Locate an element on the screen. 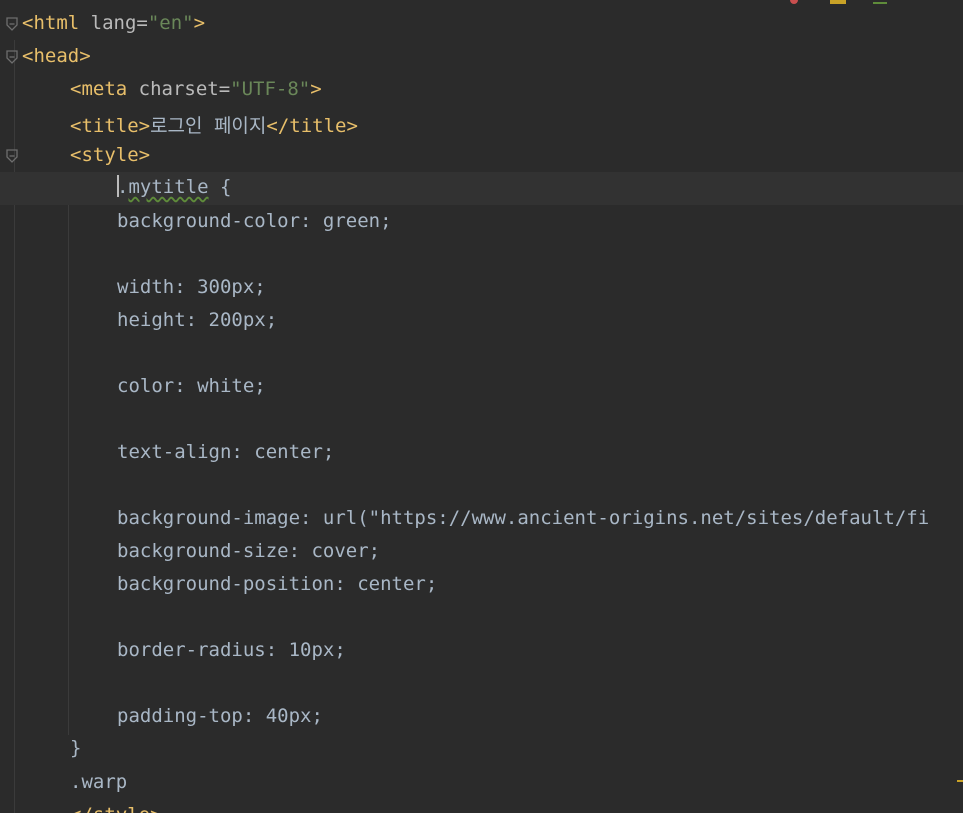 This screenshot has width=963, height=813. code-line: background-color: green; is located at coordinates (481, 222).